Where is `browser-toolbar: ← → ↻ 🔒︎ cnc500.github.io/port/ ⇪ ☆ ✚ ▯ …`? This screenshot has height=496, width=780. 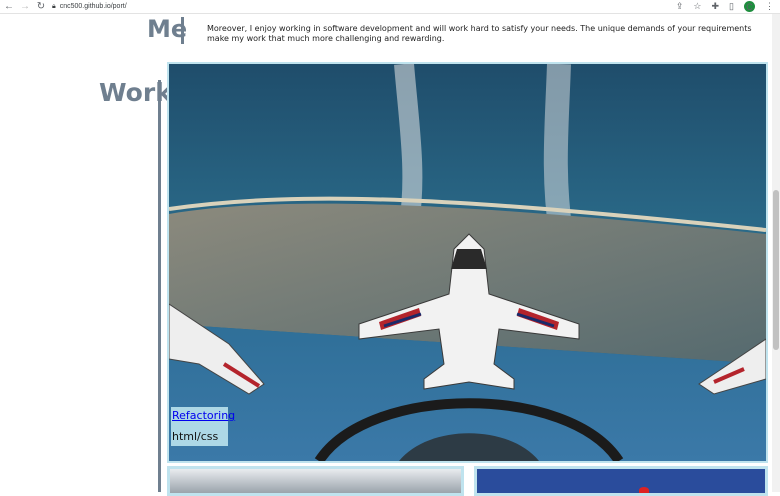
browser-toolbar: ← → ↻ 🔒︎ cnc500.github.io/port/ ⇪ ☆ ✚ ▯ … is located at coordinates (390, 7).